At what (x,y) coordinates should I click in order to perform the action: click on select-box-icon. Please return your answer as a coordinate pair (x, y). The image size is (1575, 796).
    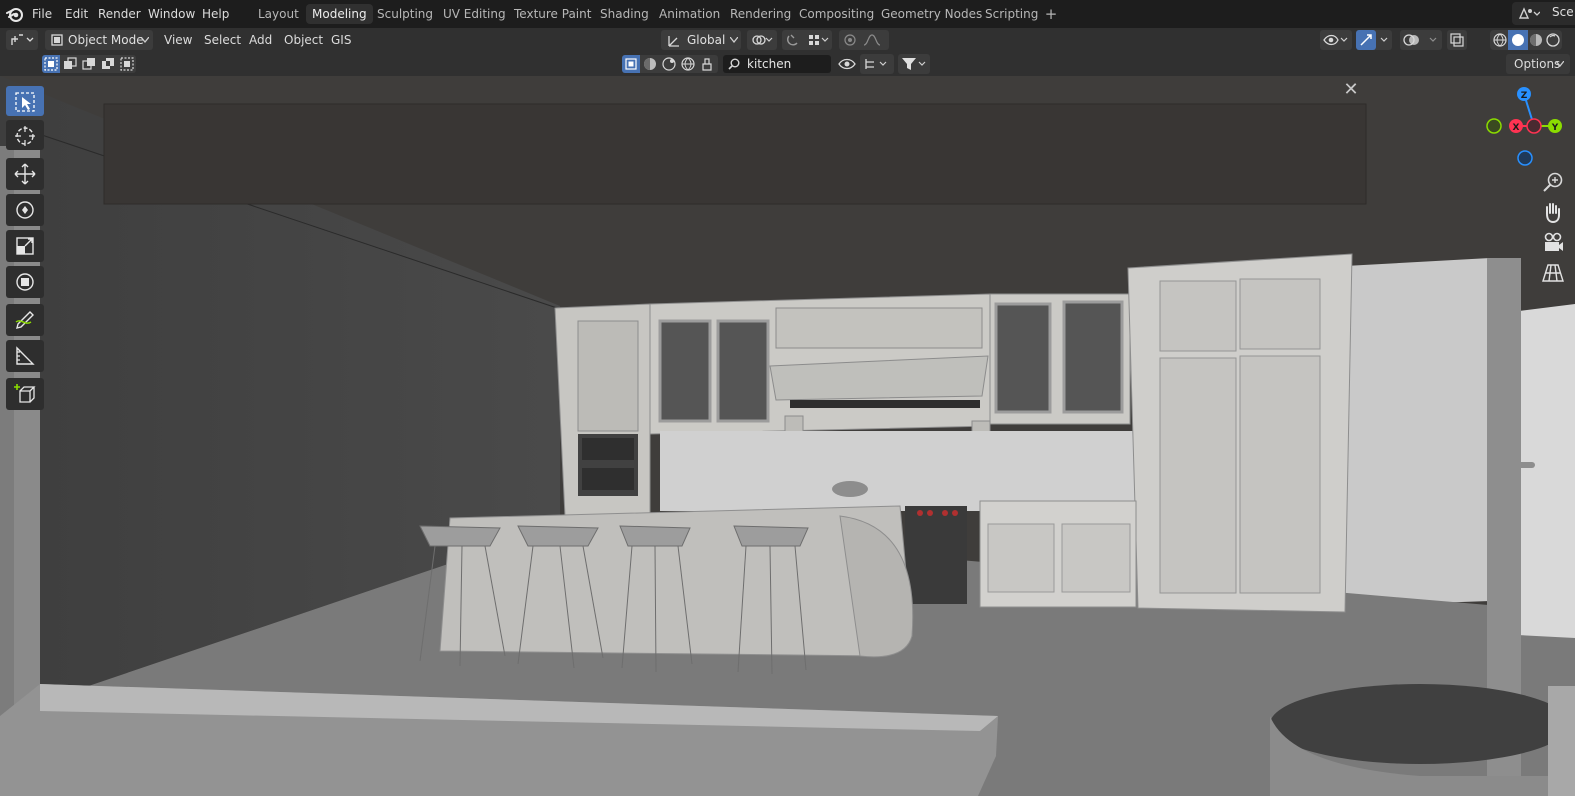
    Looking at the image, I should click on (25, 102).